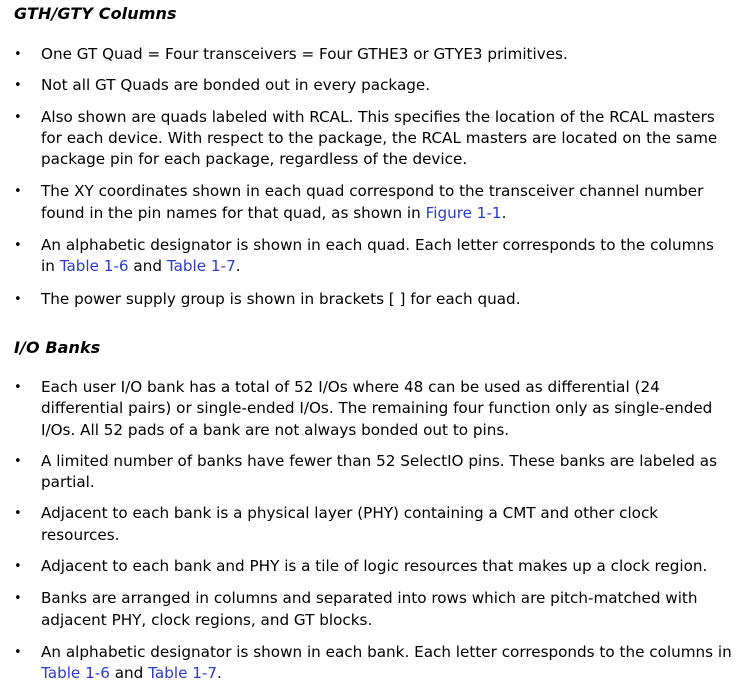 Image resolution: width=740 pixels, height=697 pixels. Describe the element at coordinates (57, 347) in the screenshot. I see `section-heading-io-banks: I/O Banks` at that location.